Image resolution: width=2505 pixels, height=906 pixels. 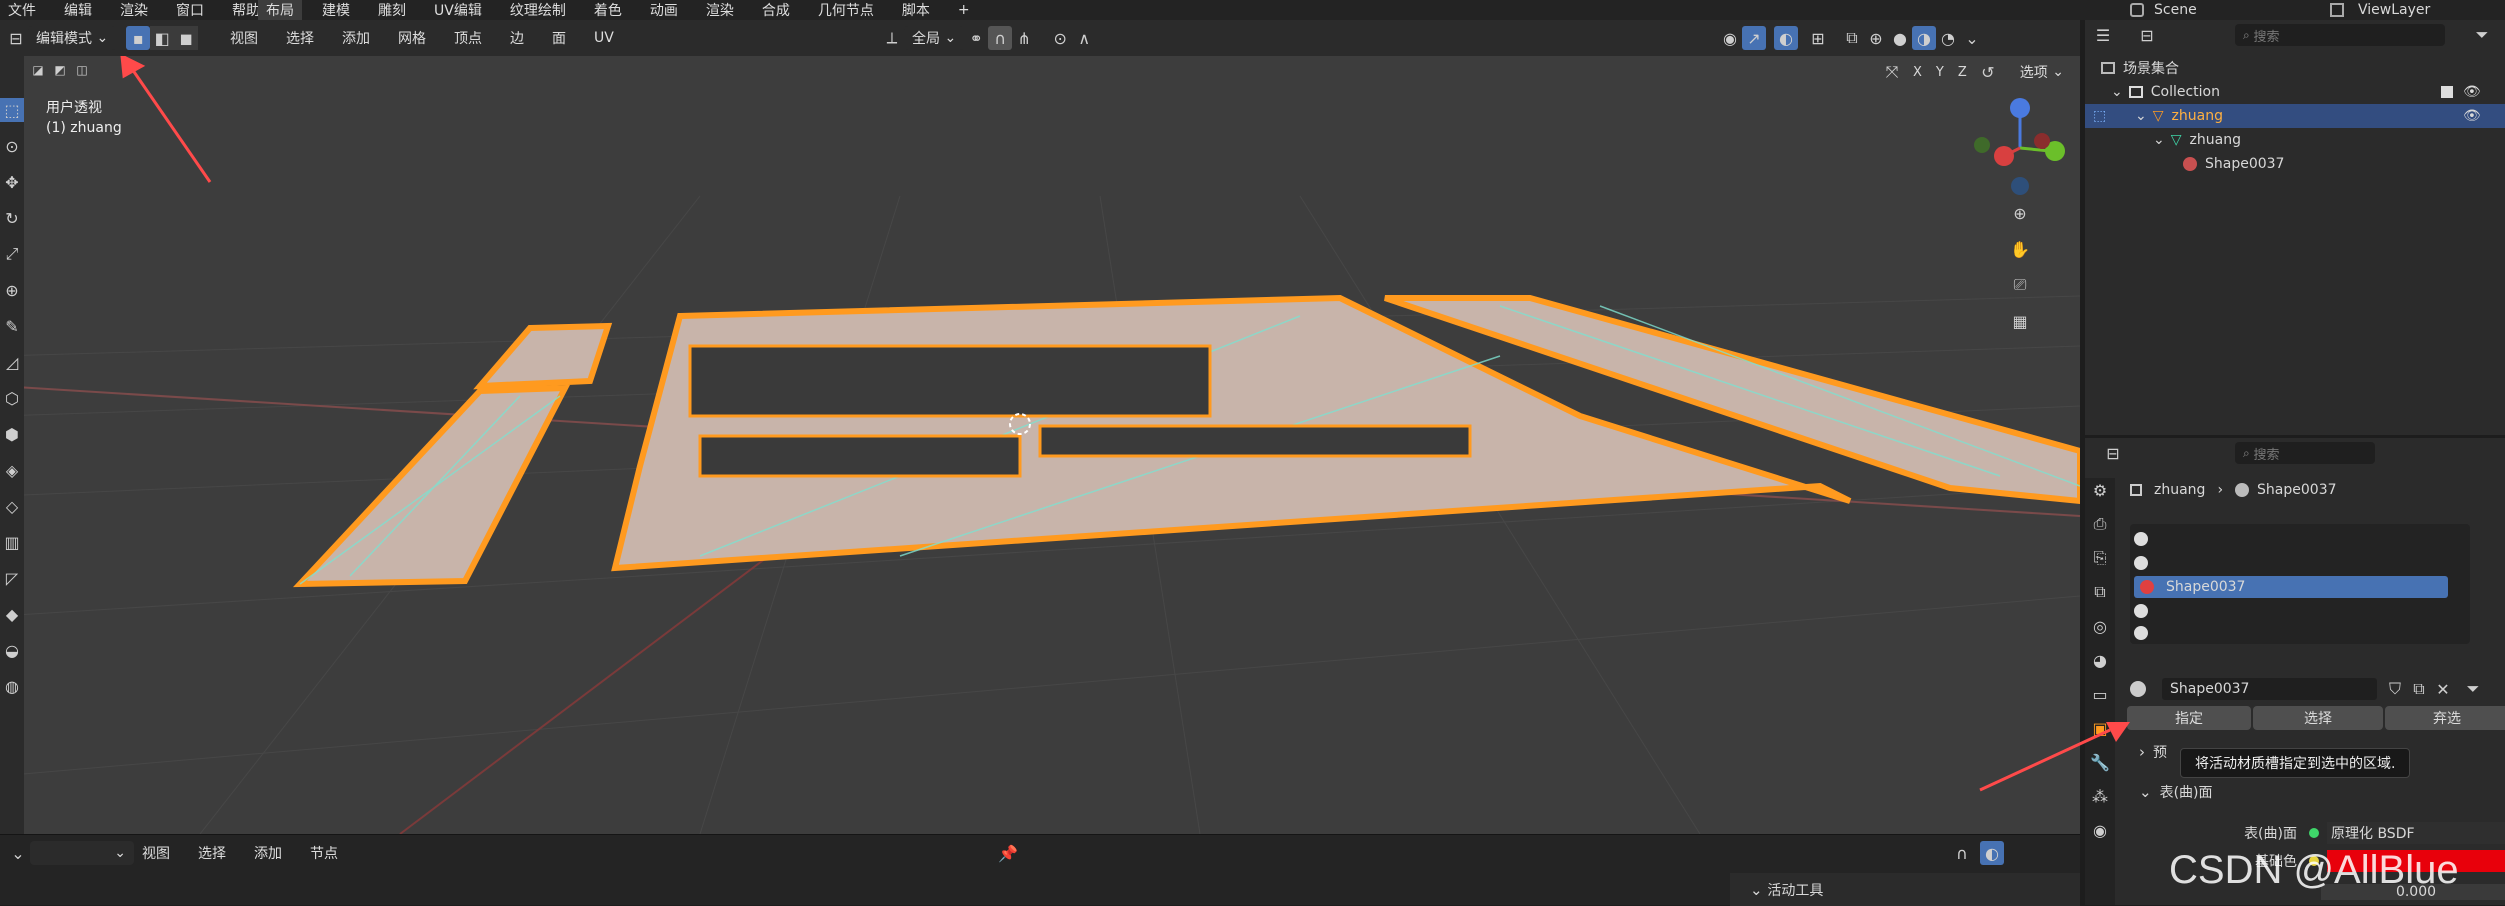 I want to click on menu-view: 视图, so click(x=244, y=38).